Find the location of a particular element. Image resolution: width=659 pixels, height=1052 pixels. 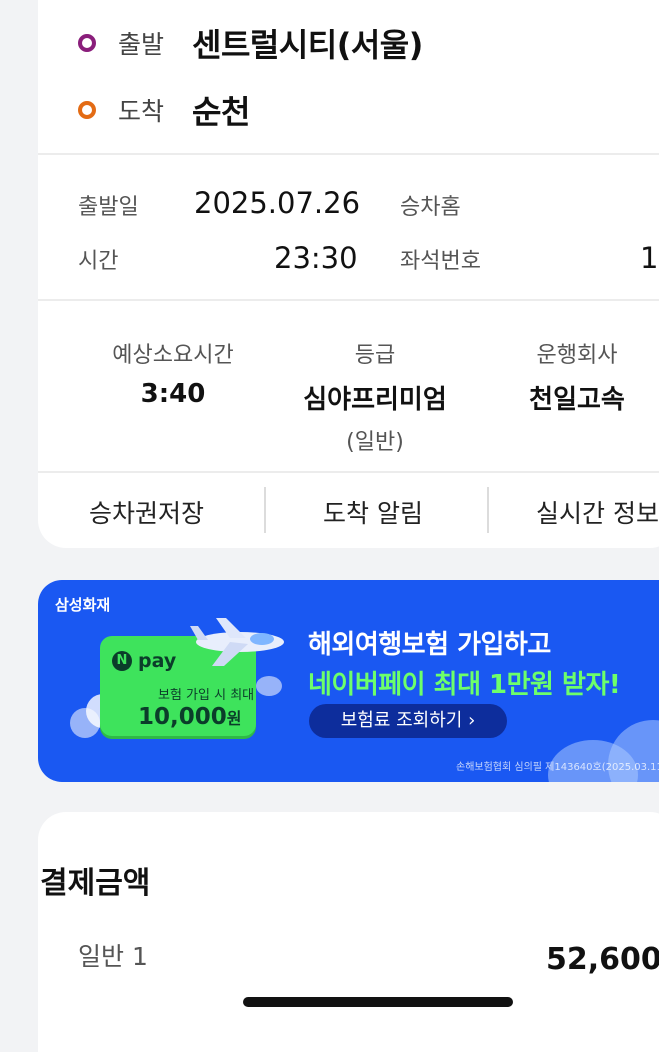

grade-label: 등급 is located at coordinates (375, 355).